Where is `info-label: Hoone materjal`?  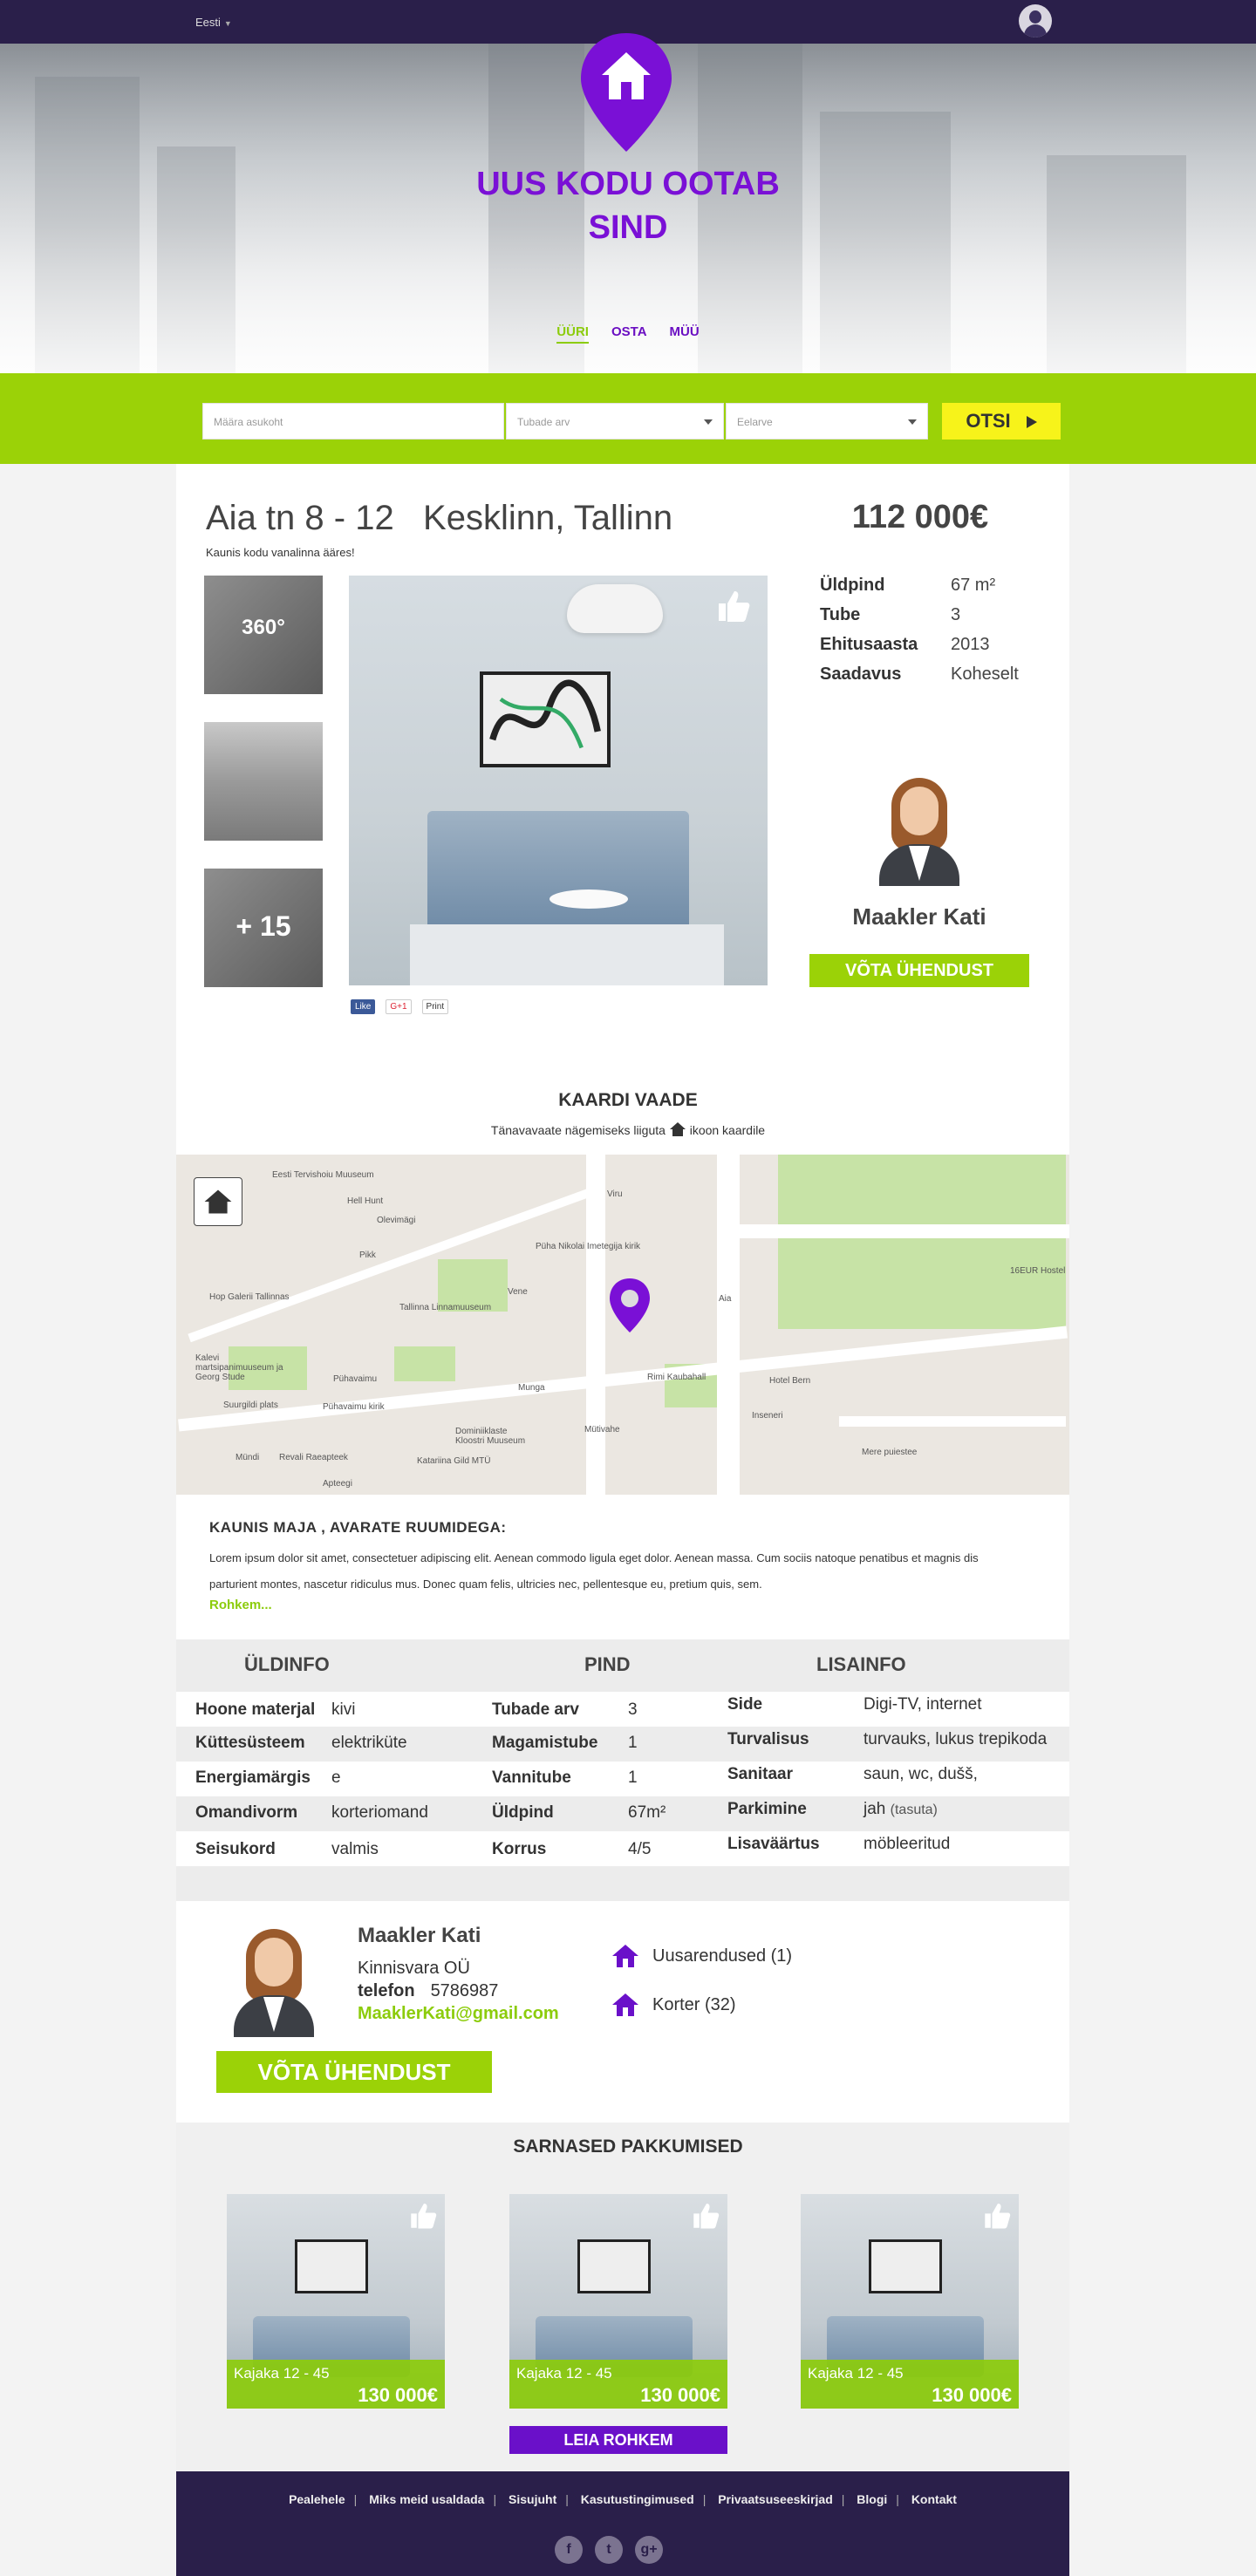
info-label: Hoone materjal is located at coordinates (255, 1710).